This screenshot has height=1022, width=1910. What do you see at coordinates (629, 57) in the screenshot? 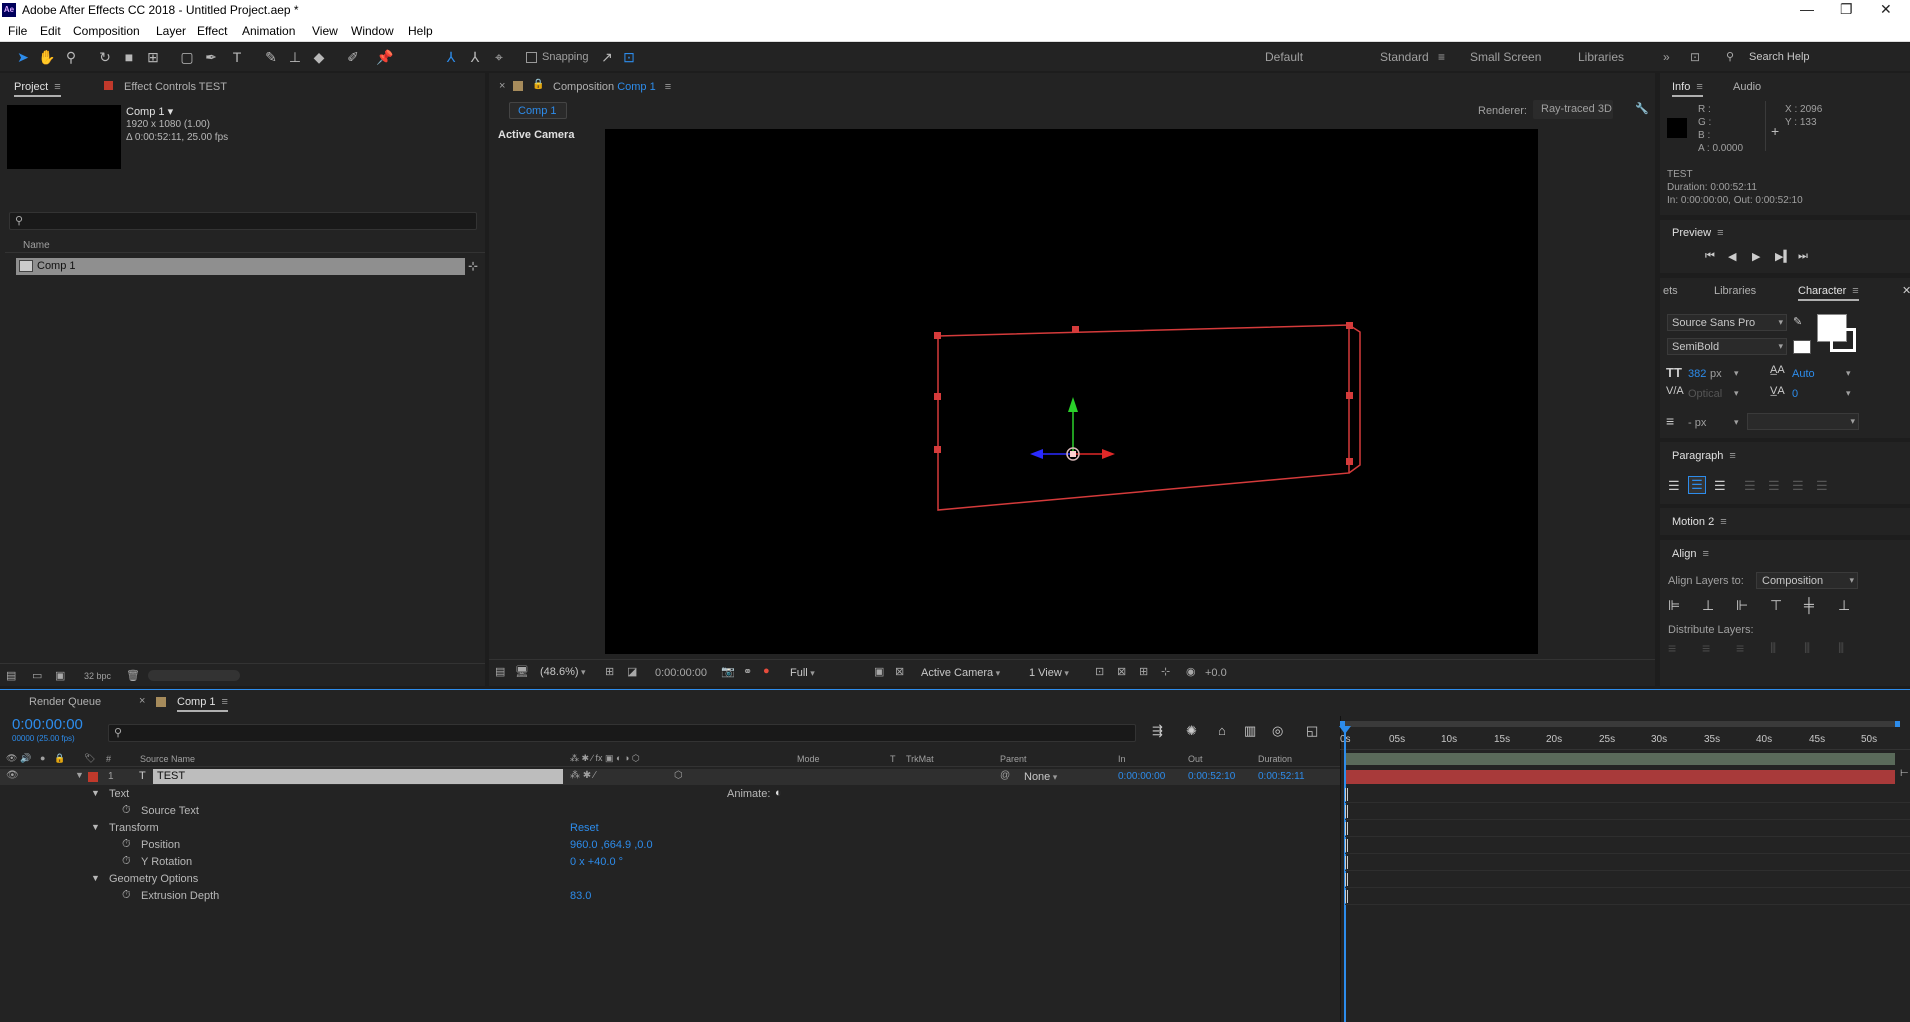
I see `snap-features-icon: ⊡` at bounding box center [629, 57].